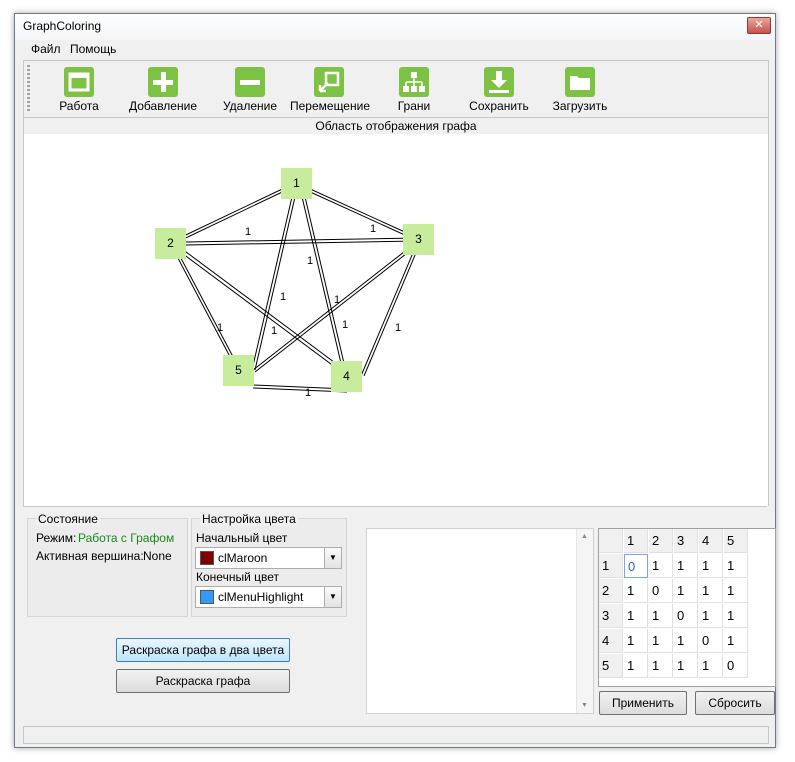 The image size is (795, 762). Describe the element at coordinates (238, 370) in the screenshot. I see `graph-node-5: 5` at that location.